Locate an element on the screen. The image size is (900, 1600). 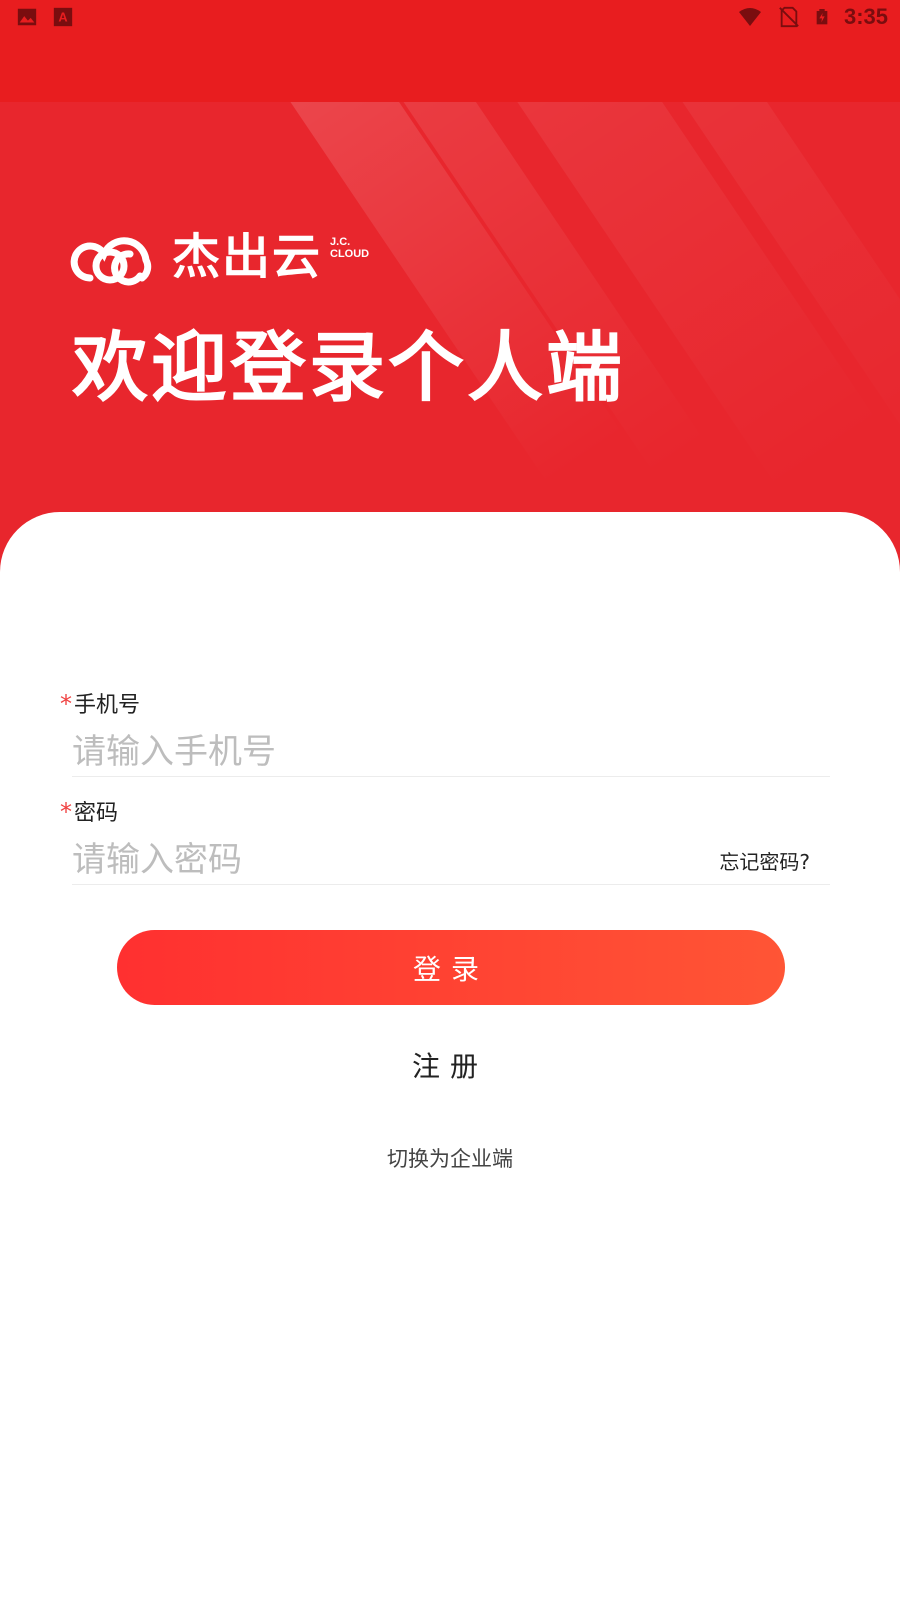
text-a-icon: A is located at coordinates (63, 17).